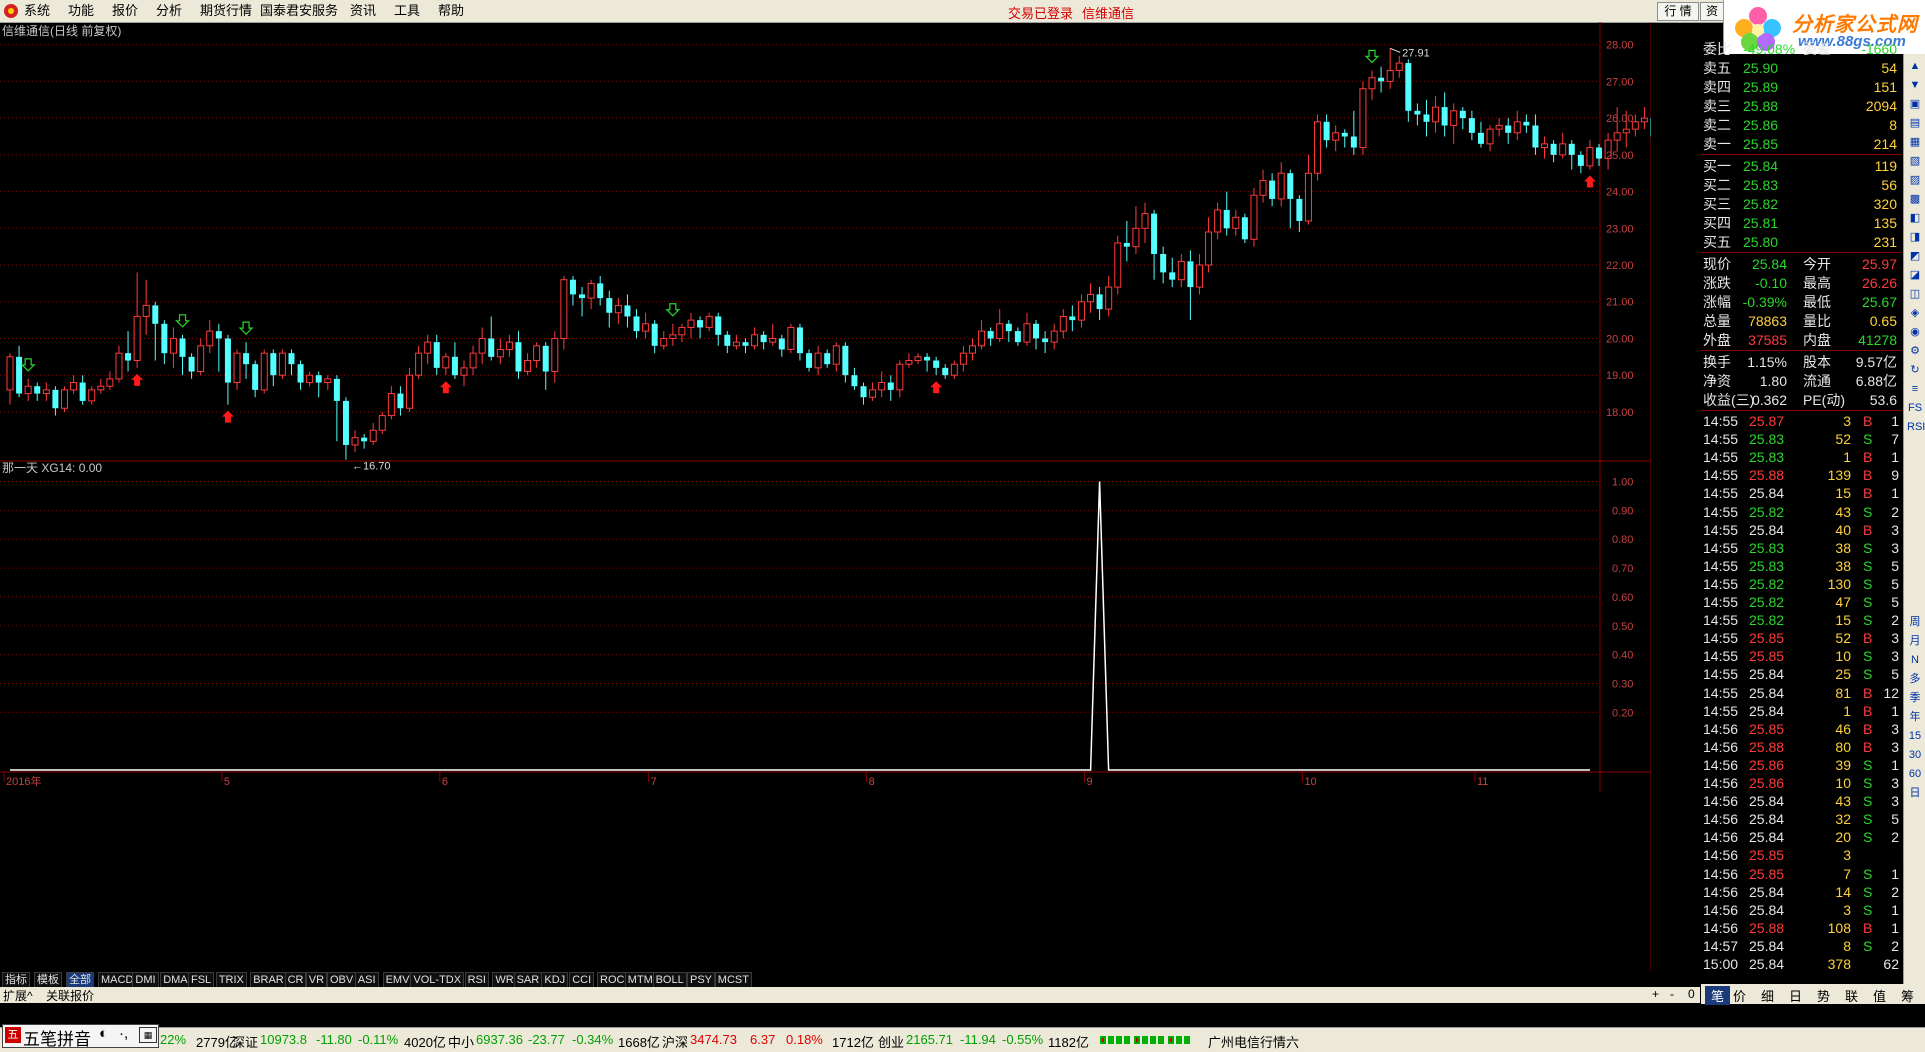  Describe the element at coordinates (231, 980) in the screenshot. I see `indicator-tab: TRIX` at that location.